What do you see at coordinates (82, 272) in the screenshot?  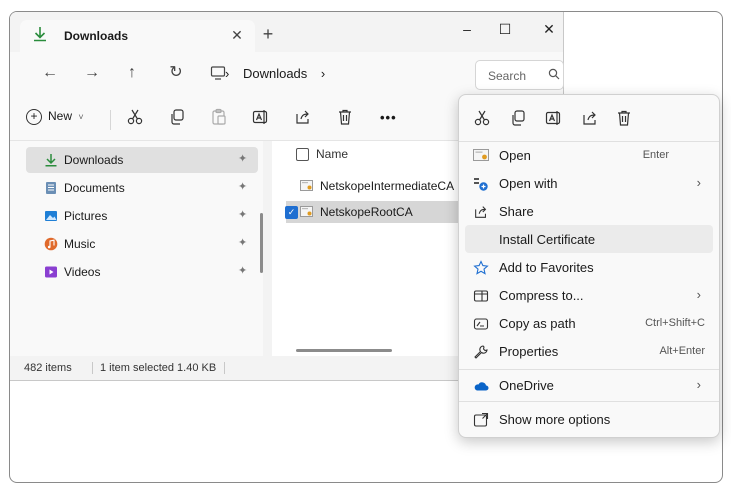 I see `sidebar-item-label: Videos` at bounding box center [82, 272].